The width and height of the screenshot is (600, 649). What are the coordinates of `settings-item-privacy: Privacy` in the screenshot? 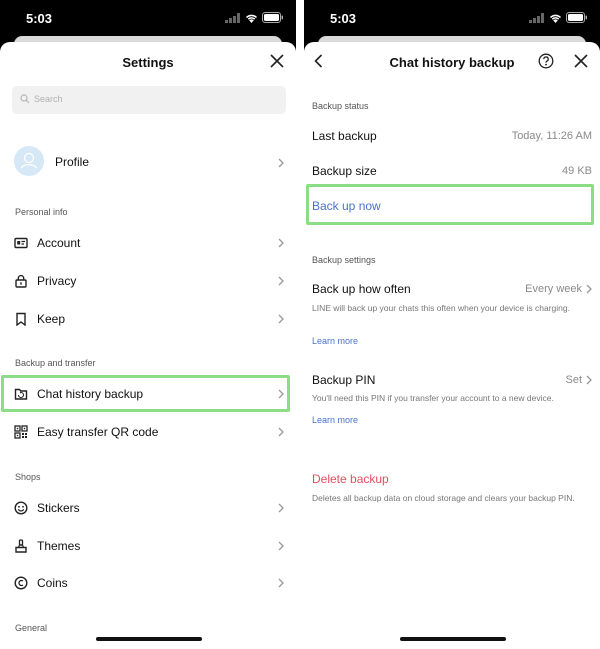 It's located at (148, 281).